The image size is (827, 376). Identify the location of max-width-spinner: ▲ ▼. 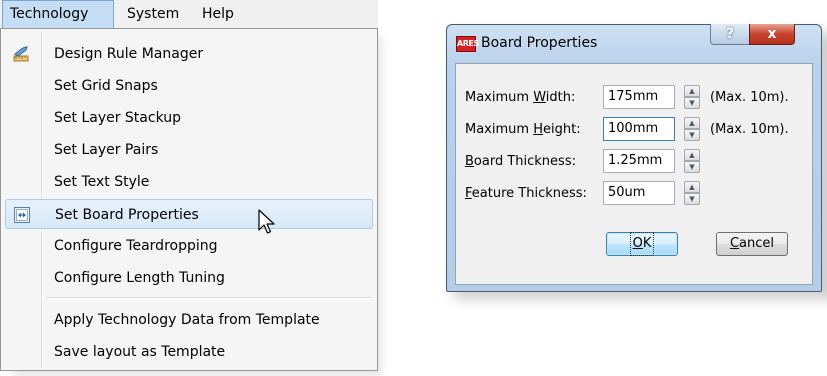
(692, 97).